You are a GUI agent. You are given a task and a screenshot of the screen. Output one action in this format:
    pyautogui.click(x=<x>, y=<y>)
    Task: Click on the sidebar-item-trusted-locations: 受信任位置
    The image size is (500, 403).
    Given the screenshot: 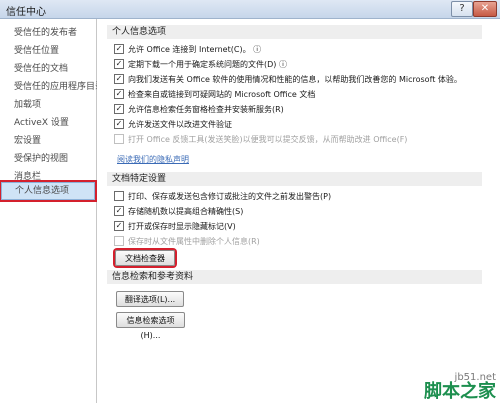 What is the action you would take?
    pyautogui.click(x=48, y=51)
    